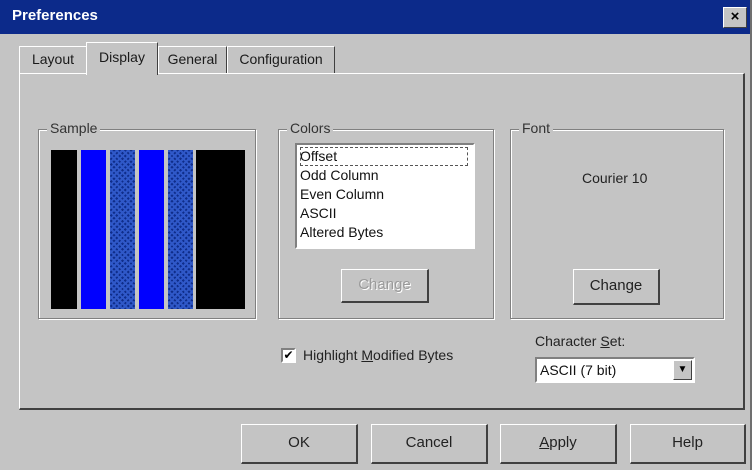 The width and height of the screenshot is (752, 470). I want to click on colors-group-label: Colors, so click(310, 128).